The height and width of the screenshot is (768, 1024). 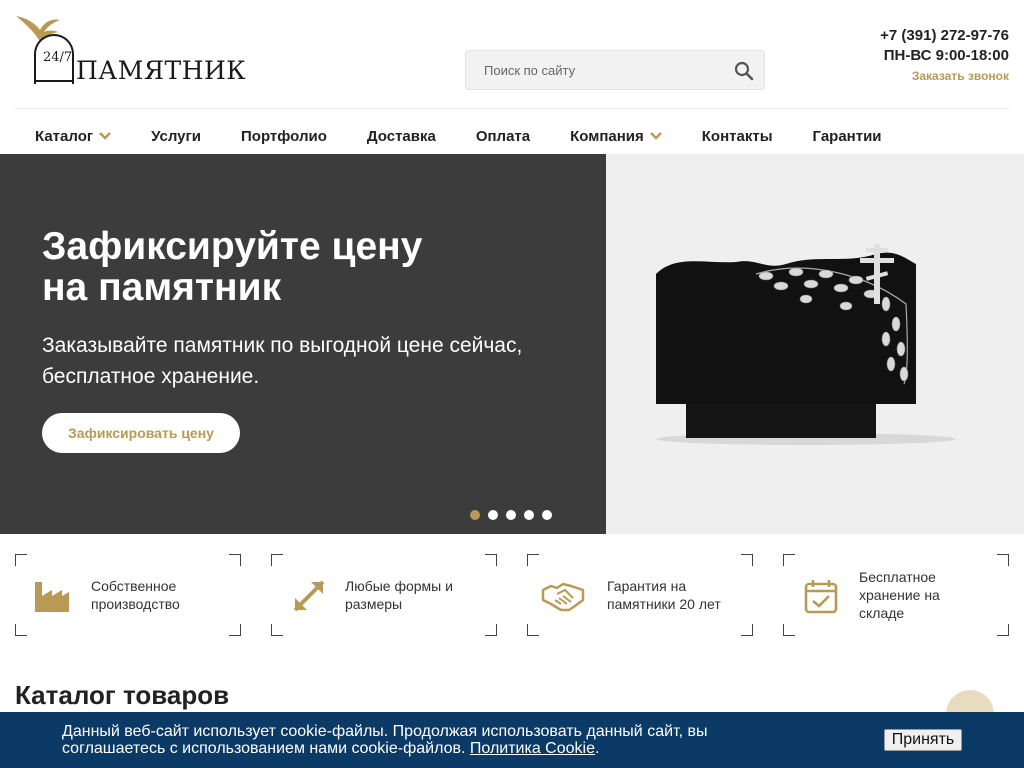 I want to click on nav-item-catalog: Каталог, so click(x=73, y=136).